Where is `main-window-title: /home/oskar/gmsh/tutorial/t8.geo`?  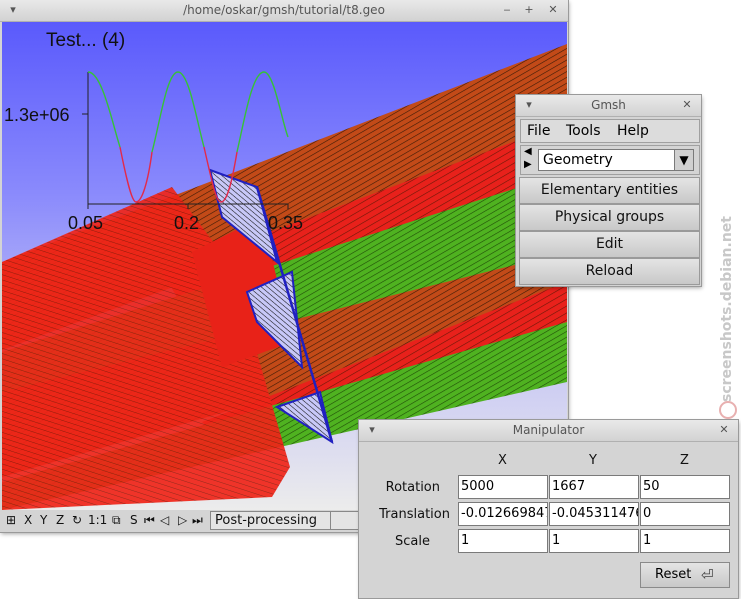 main-window-title: /home/oskar/gmsh/tutorial/t8.geo is located at coordinates (284, 10).